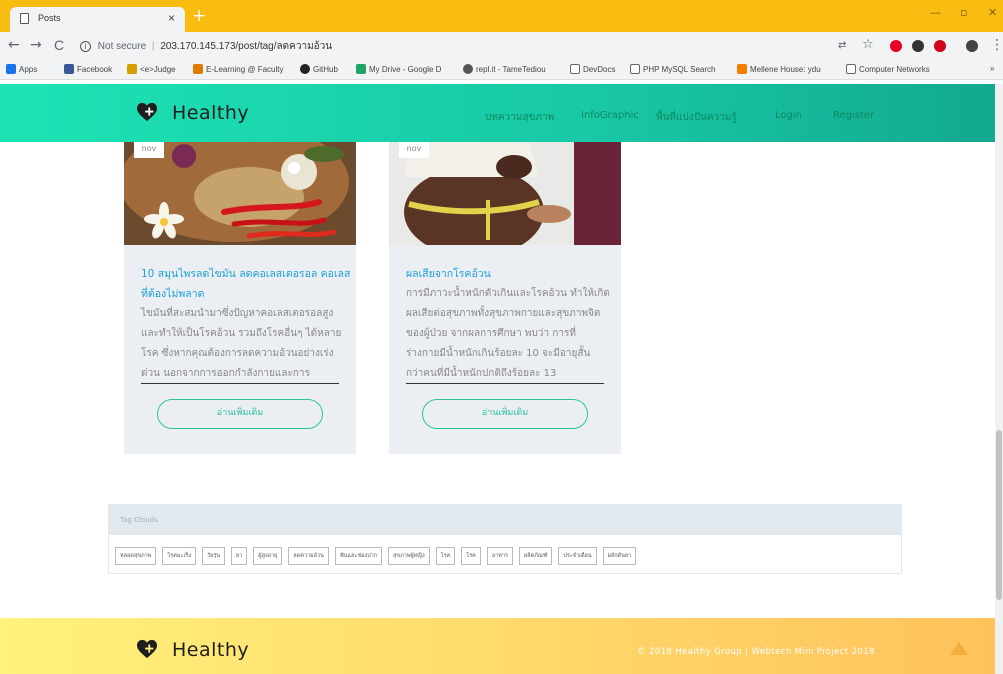 This screenshot has height=674, width=1003. I want to click on bookmark-facebook: Facebook, so click(88, 69).